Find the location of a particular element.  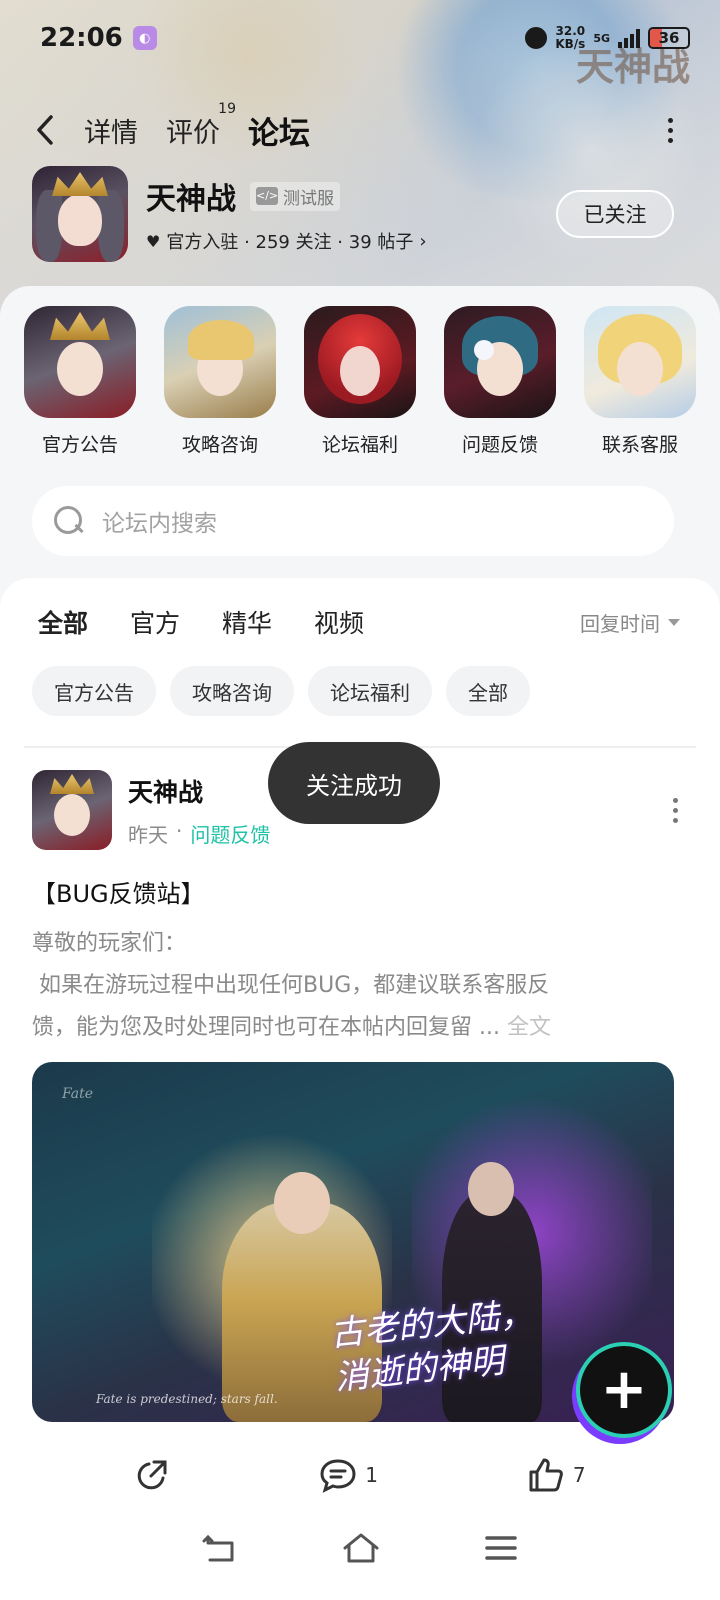

share-icon is located at coordinates (152, 1475).